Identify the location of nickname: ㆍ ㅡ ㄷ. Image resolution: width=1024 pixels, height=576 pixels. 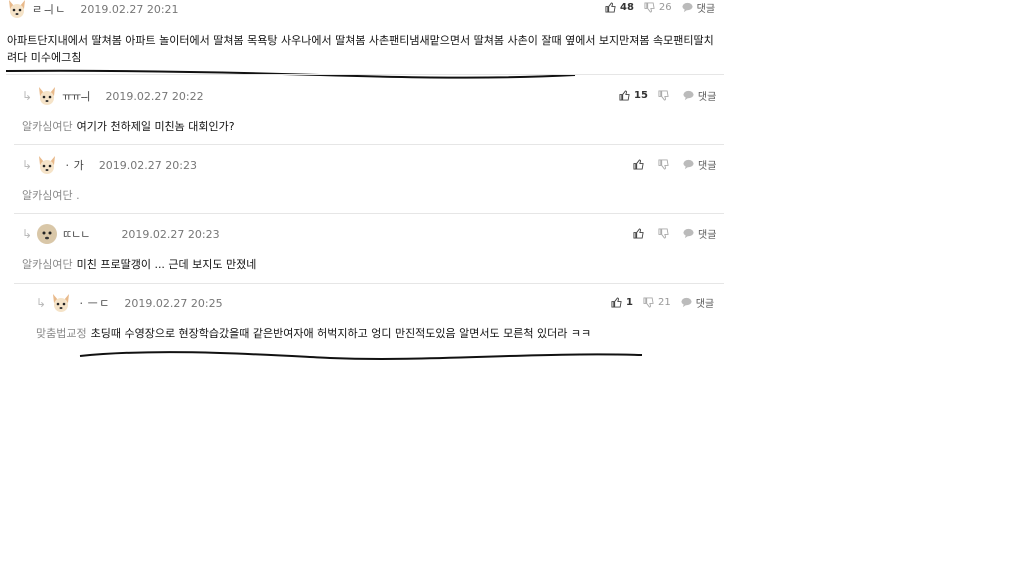
(92, 303).